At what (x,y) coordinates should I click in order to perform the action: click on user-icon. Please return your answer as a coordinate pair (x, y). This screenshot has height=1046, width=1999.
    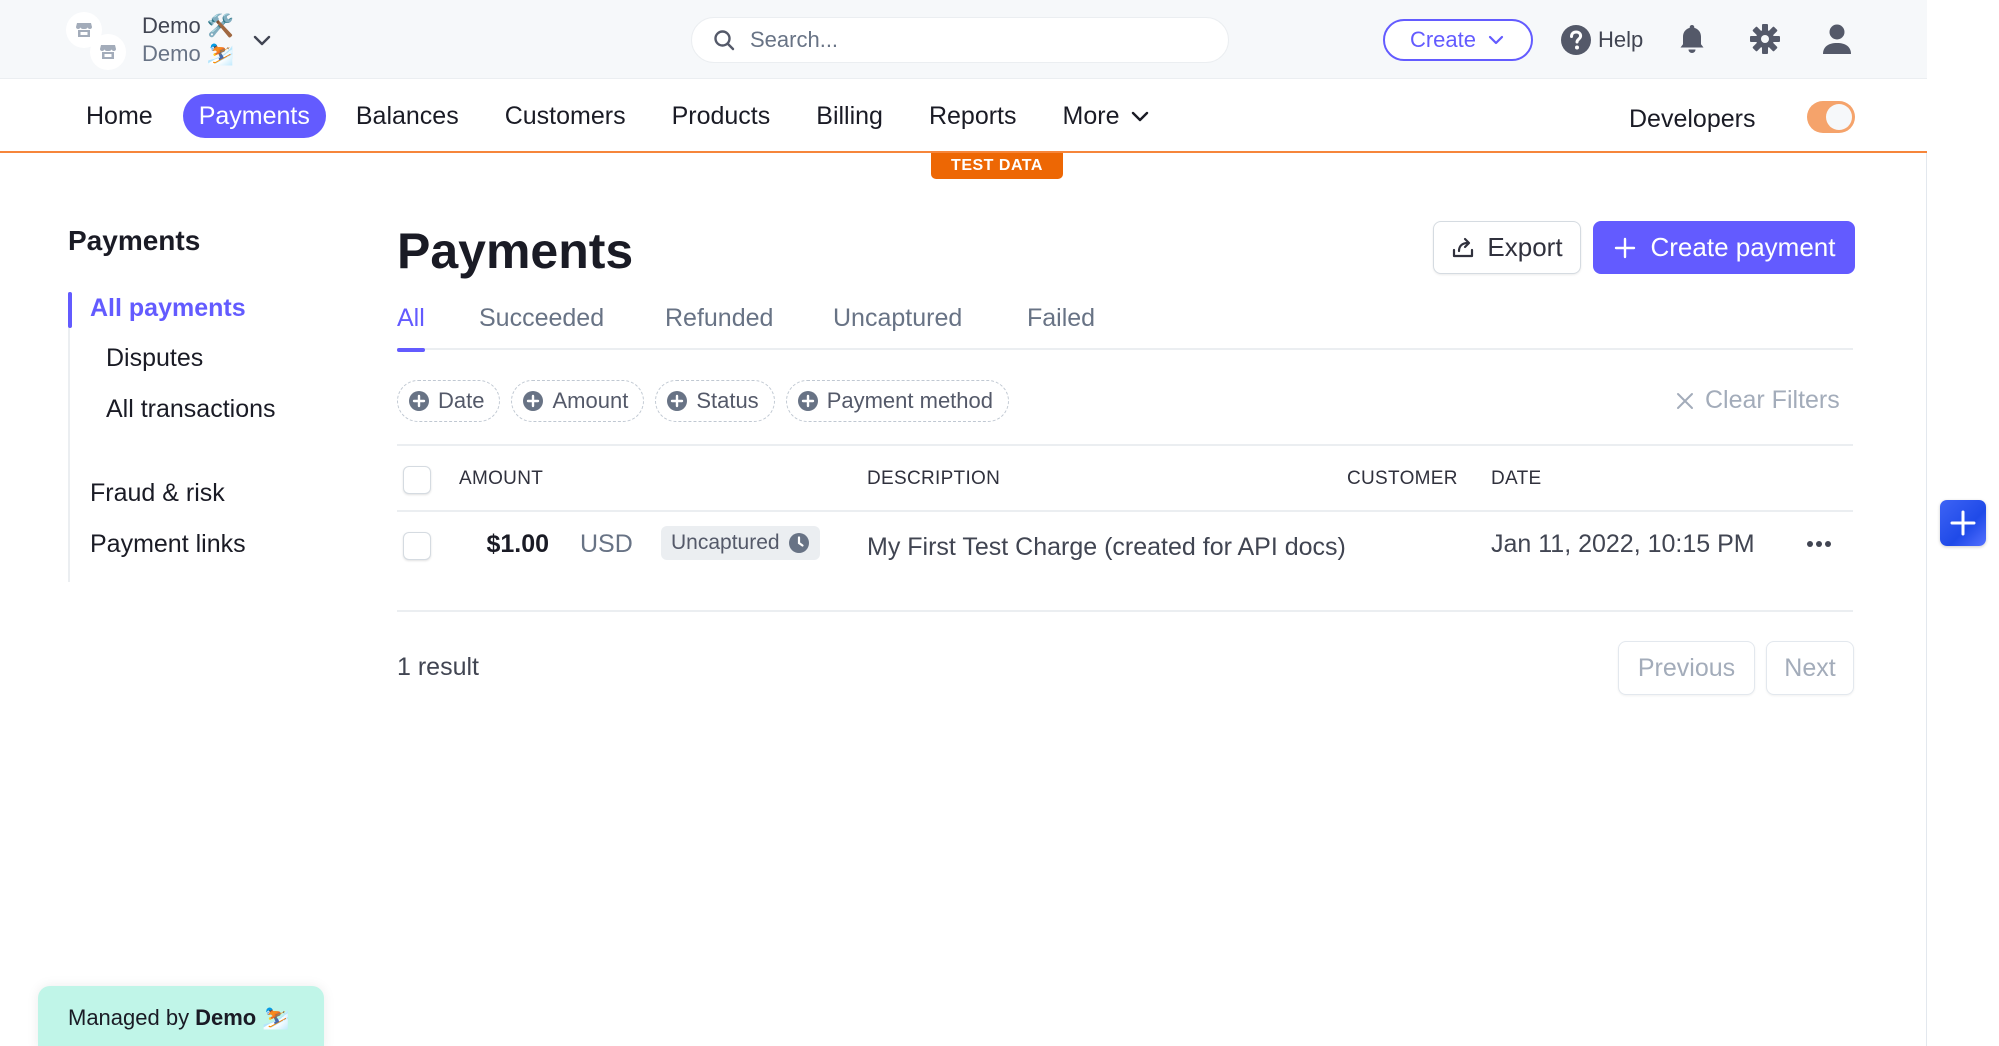
    Looking at the image, I should click on (1837, 39).